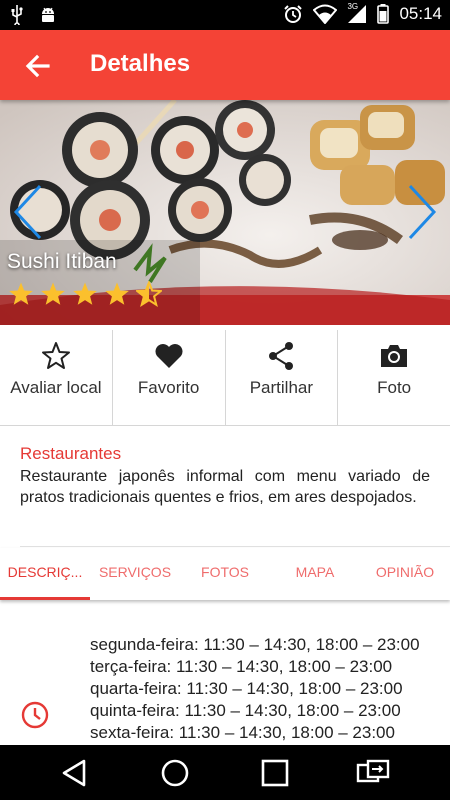  Describe the element at coordinates (235, 546) in the screenshot. I see `divider` at that location.